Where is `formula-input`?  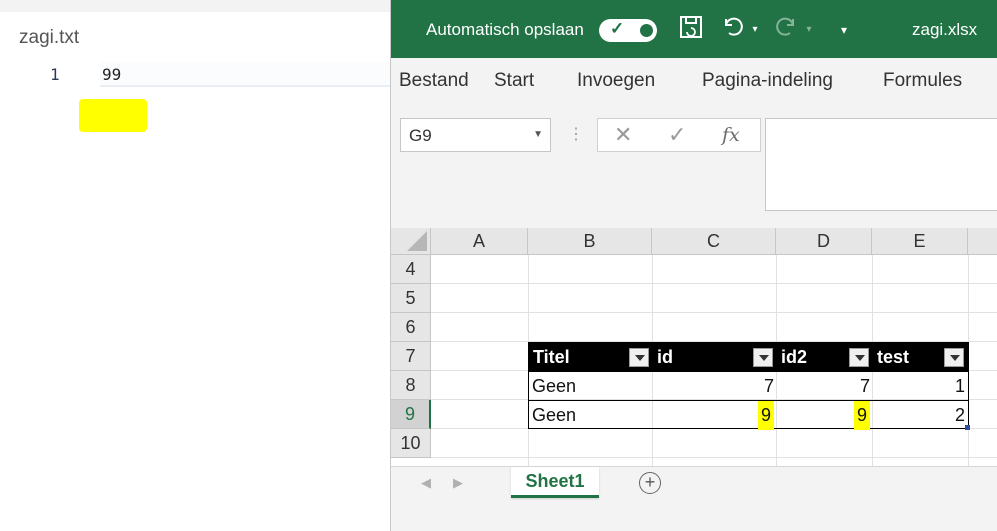
formula-input is located at coordinates (881, 164).